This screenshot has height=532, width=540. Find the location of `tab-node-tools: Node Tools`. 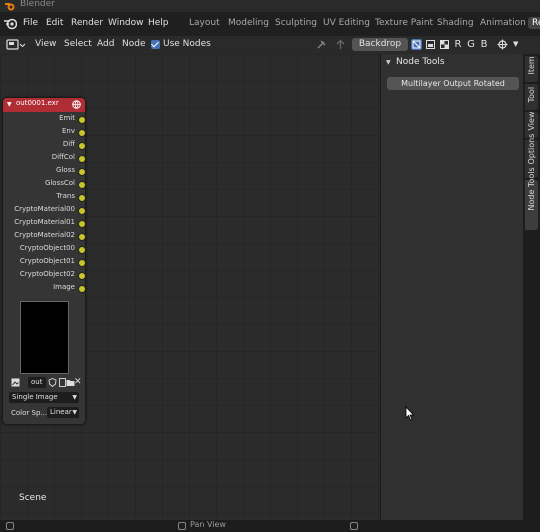

tab-node-tools: Node Tools is located at coordinates (531, 198).